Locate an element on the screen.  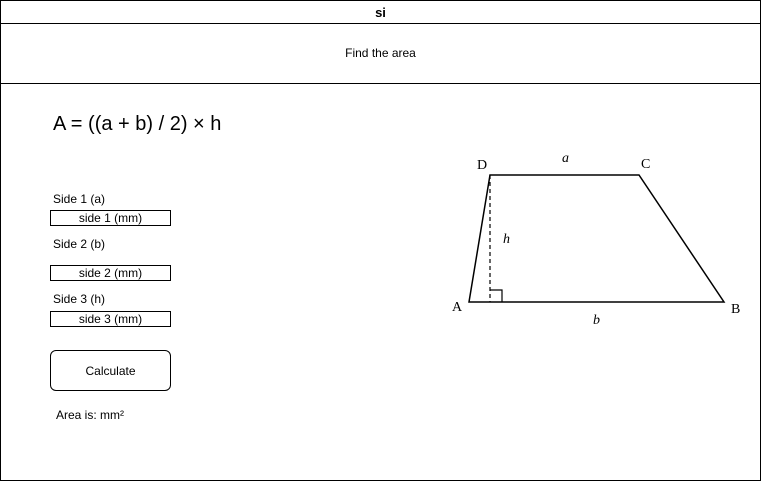
side1-input is located at coordinates (110, 218).